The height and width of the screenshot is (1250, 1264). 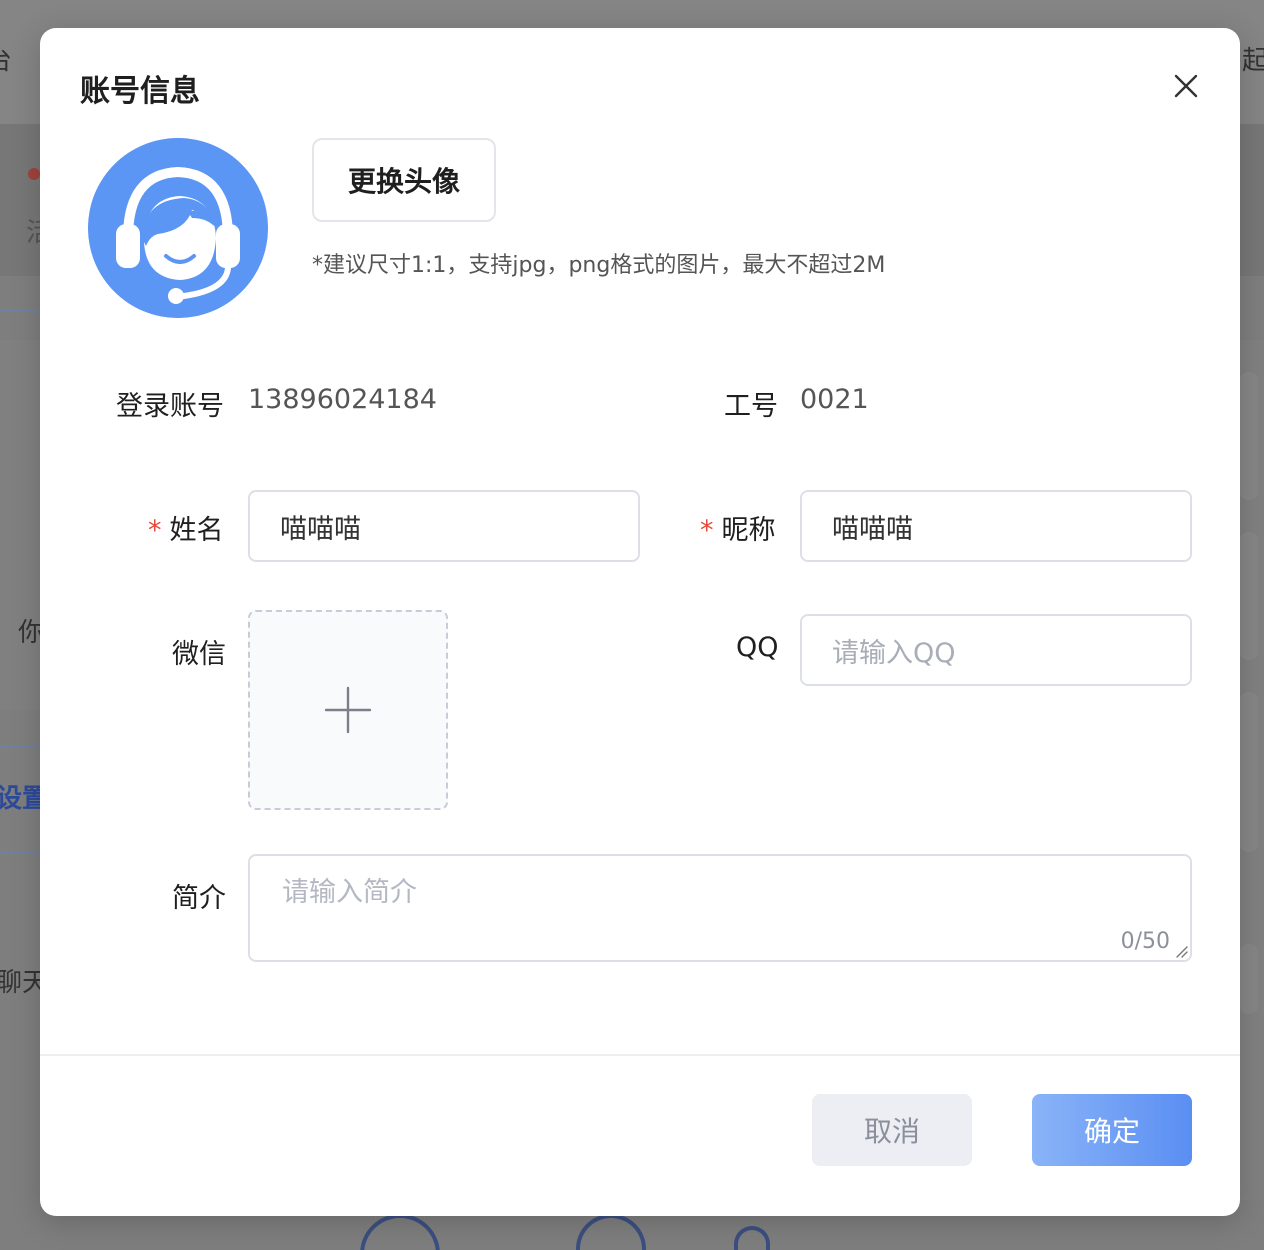 I want to click on qq-label: QQ, so click(x=757, y=647).